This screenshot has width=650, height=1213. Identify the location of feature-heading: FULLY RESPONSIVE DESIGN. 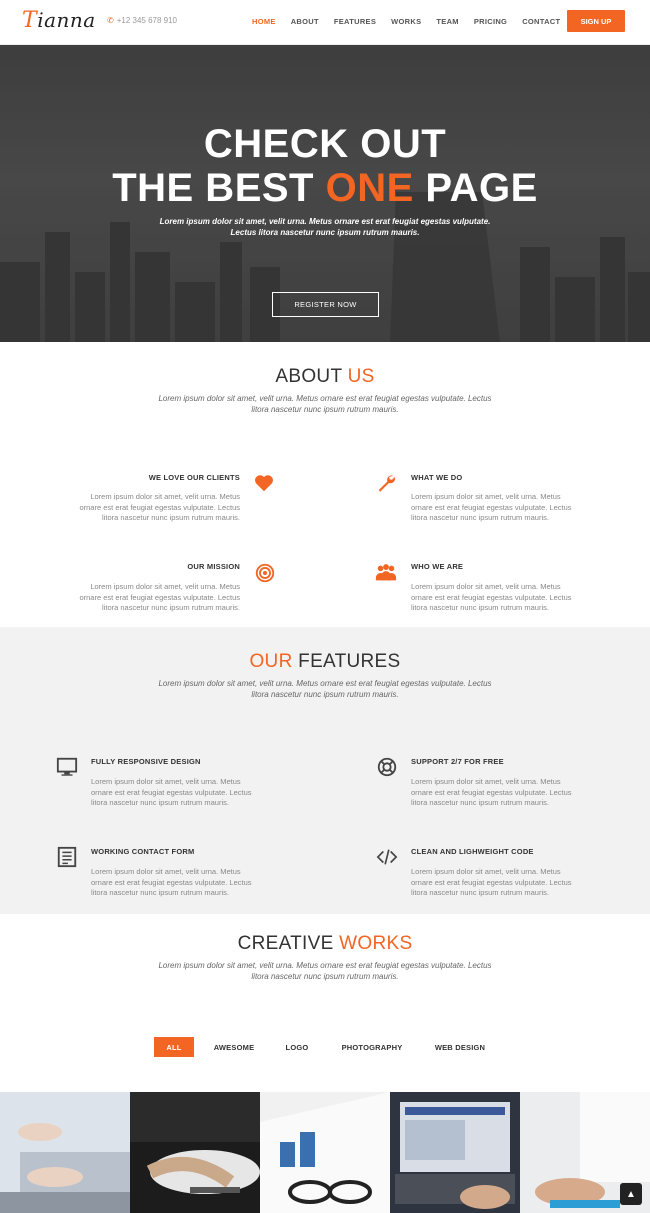
(146, 761).